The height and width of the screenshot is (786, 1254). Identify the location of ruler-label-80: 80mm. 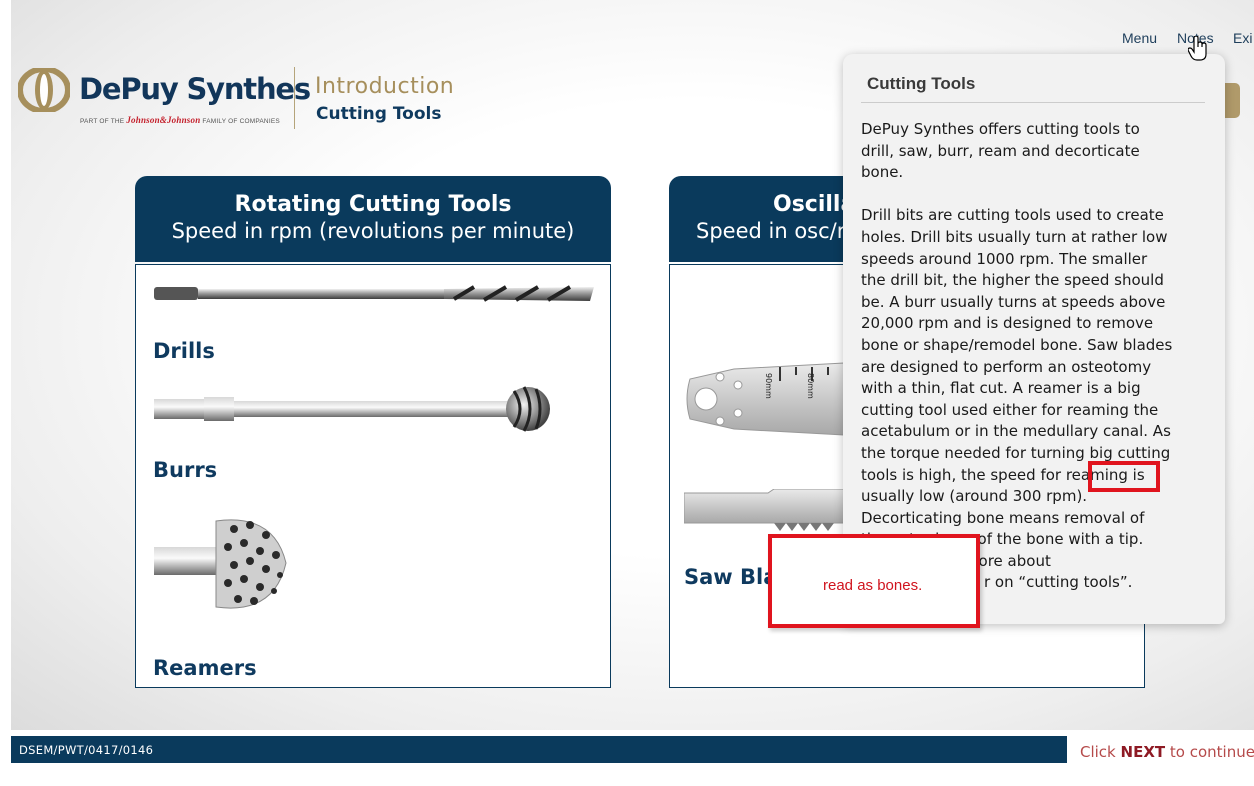
(810, 386).